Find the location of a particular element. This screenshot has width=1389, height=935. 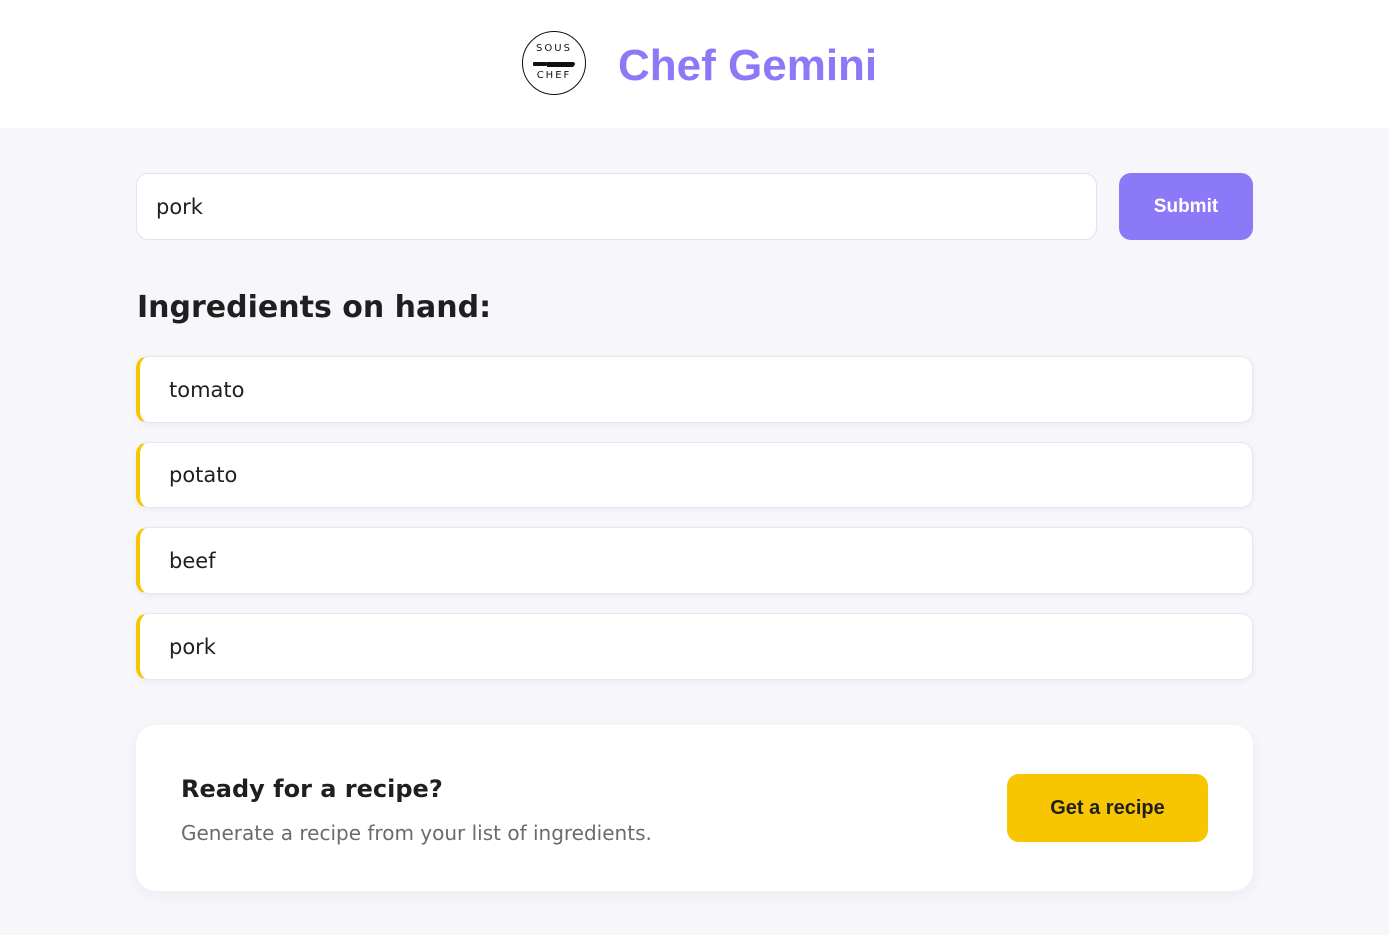

ingredient-item-potato: potato is located at coordinates (694, 475).